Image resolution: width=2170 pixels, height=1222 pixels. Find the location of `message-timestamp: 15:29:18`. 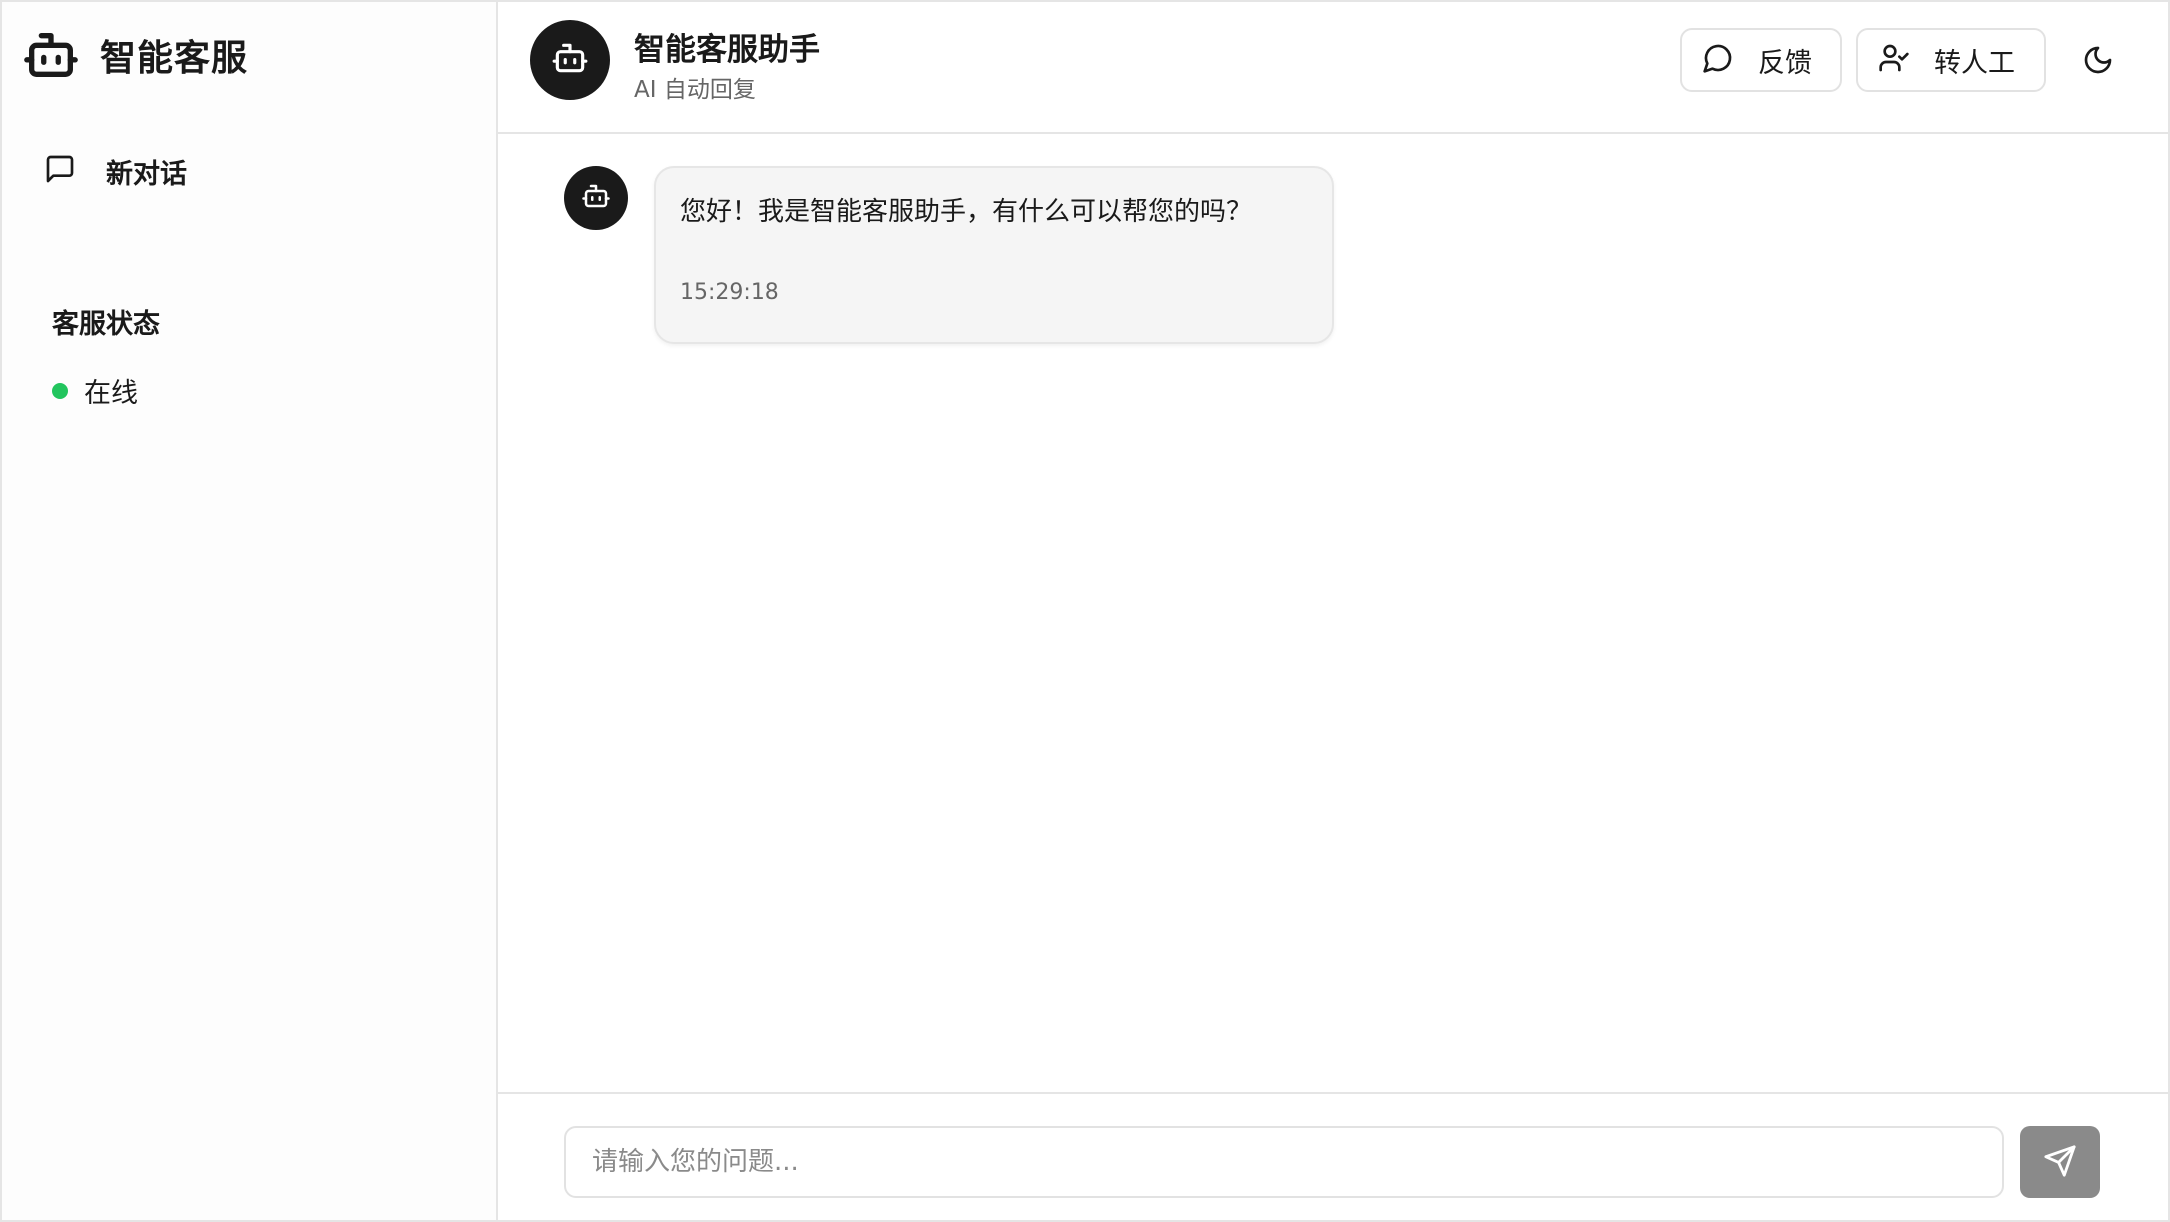

message-timestamp: 15:29:18 is located at coordinates (729, 292).